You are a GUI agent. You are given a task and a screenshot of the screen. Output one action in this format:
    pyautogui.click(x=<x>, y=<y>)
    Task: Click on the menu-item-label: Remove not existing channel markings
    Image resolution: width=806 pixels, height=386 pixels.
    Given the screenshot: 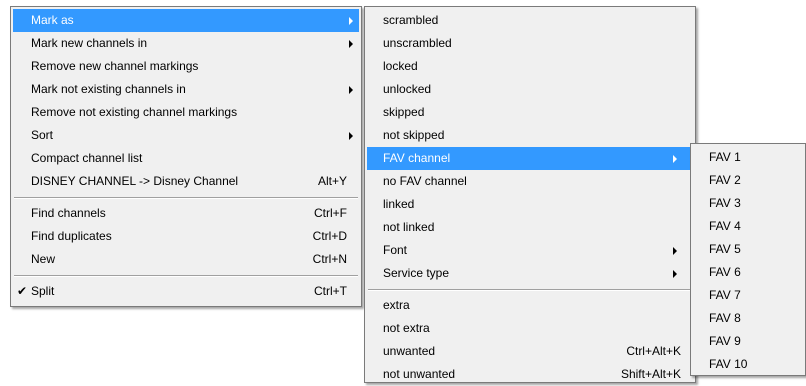 What is the action you would take?
    pyautogui.click(x=134, y=112)
    